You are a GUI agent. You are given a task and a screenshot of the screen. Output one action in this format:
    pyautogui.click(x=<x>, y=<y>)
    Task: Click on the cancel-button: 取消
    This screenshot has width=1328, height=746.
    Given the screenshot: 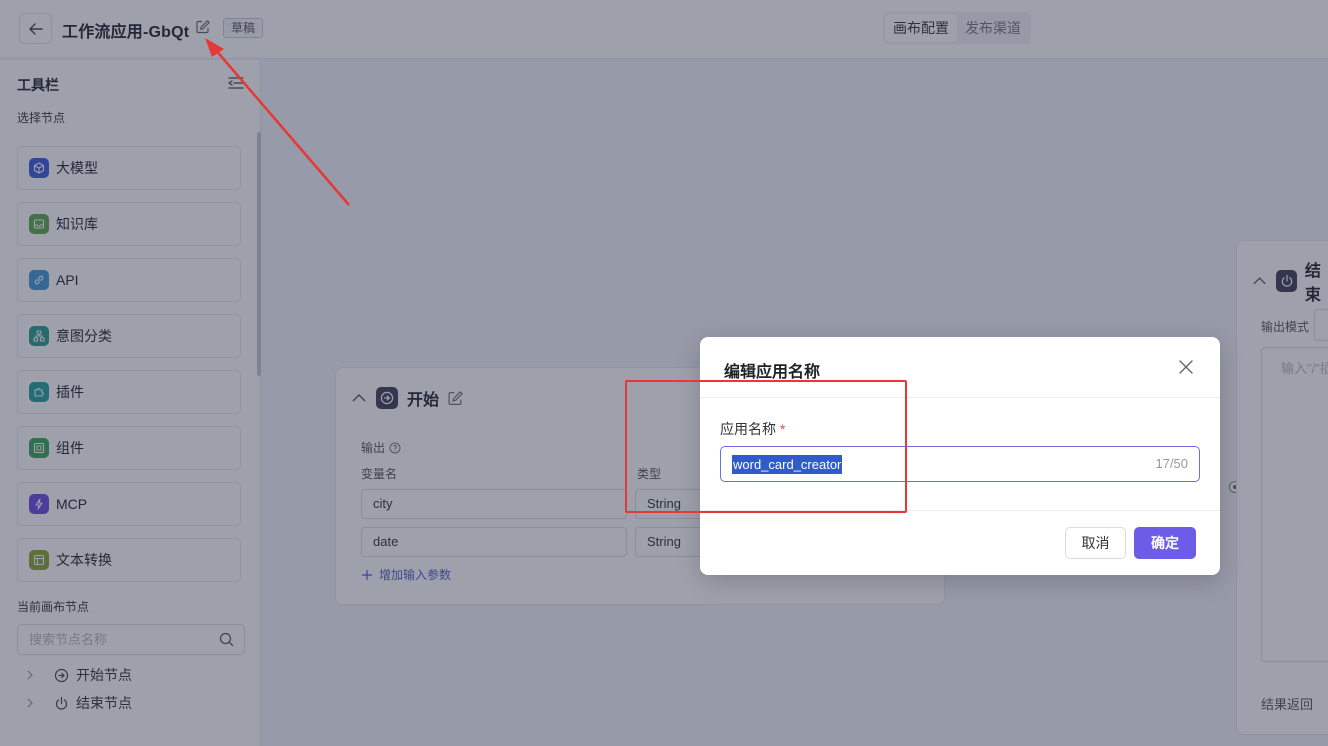 What is the action you would take?
    pyautogui.click(x=1095, y=543)
    